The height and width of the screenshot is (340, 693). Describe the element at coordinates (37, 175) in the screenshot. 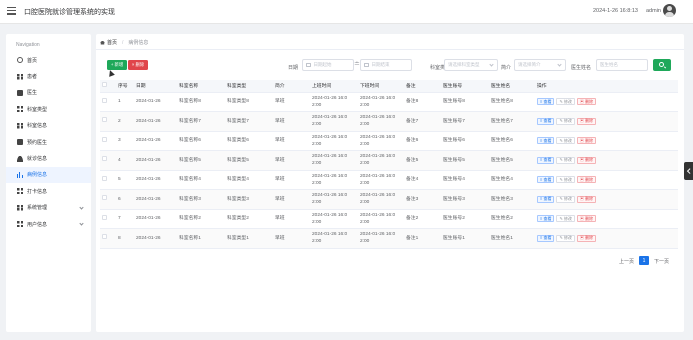

I see `sidebar-item-label: 病例信息` at that location.